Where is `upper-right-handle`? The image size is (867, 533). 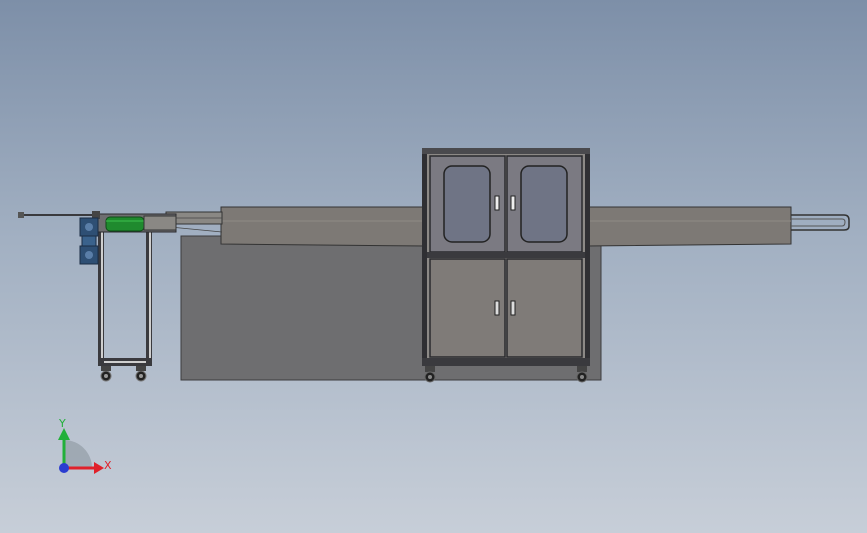 upper-right-handle is located at coordinates (513, 203).